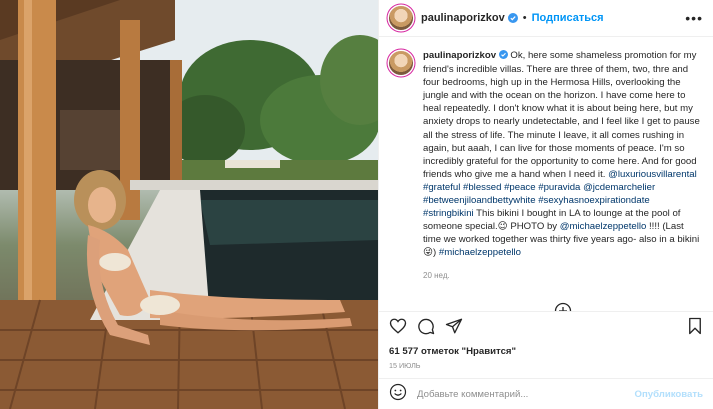 This screenshot has height=409, width=713. I want to click on paper-plane-icon, so click(454, 326).